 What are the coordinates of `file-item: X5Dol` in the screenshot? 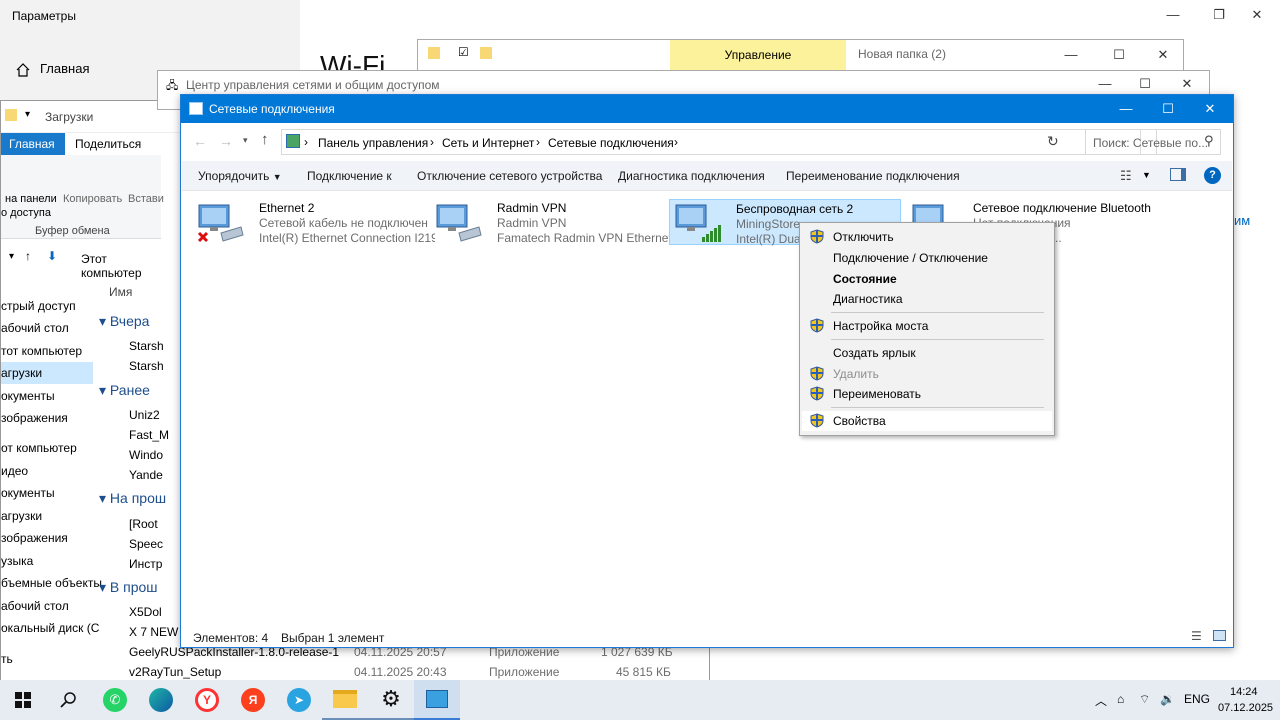 It's located at (145, 612).